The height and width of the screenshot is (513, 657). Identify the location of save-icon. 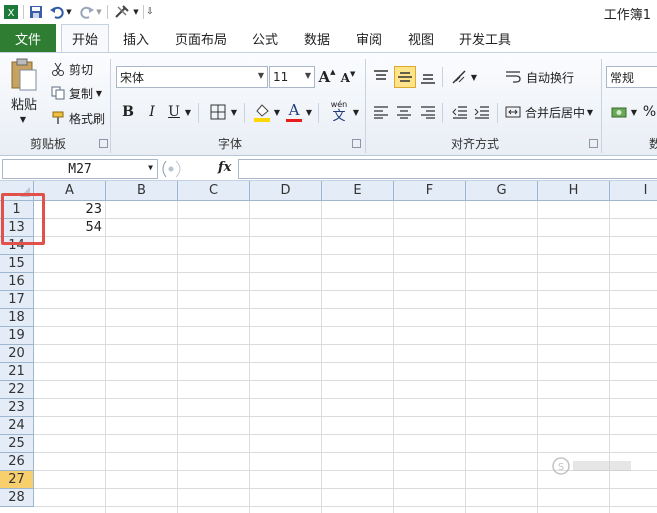
(36, 12).